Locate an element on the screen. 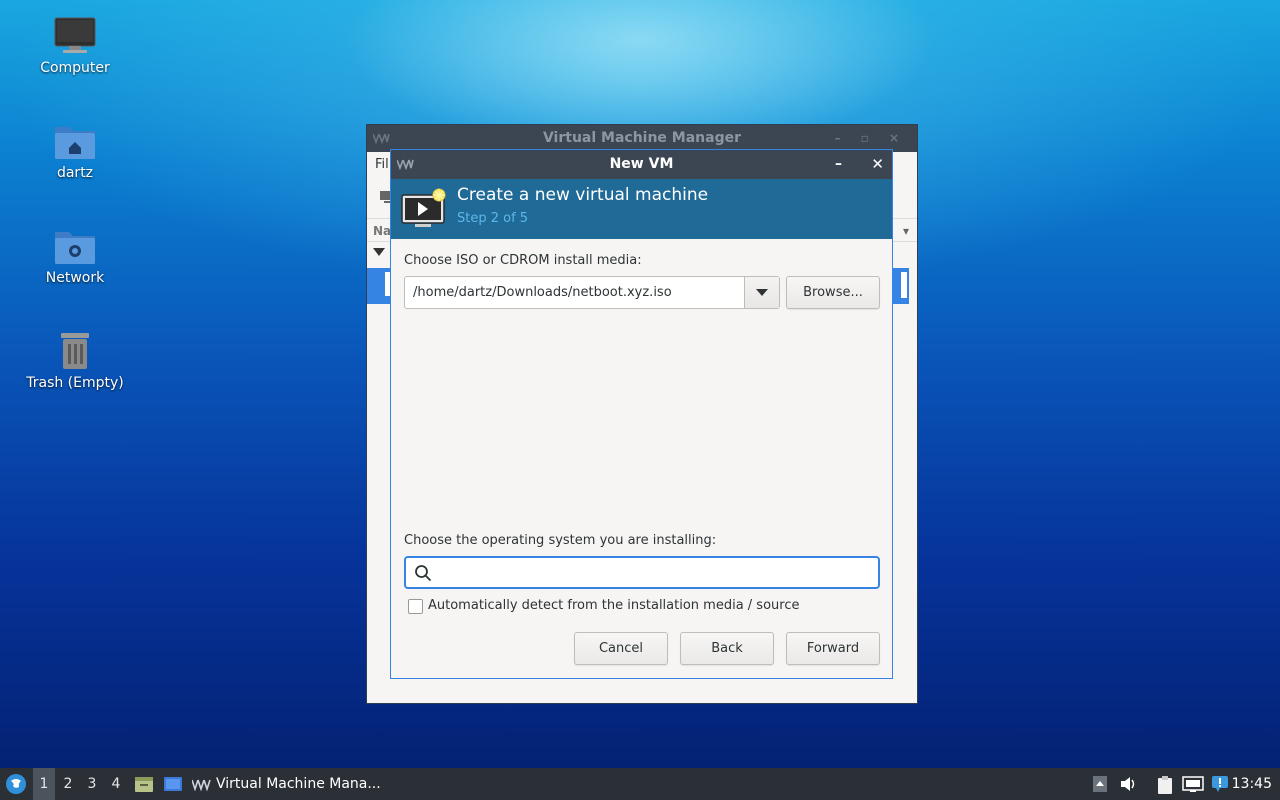 The width and height of the screenshot is (1280, 800). computer-icon is located at coordinates (75, 35).